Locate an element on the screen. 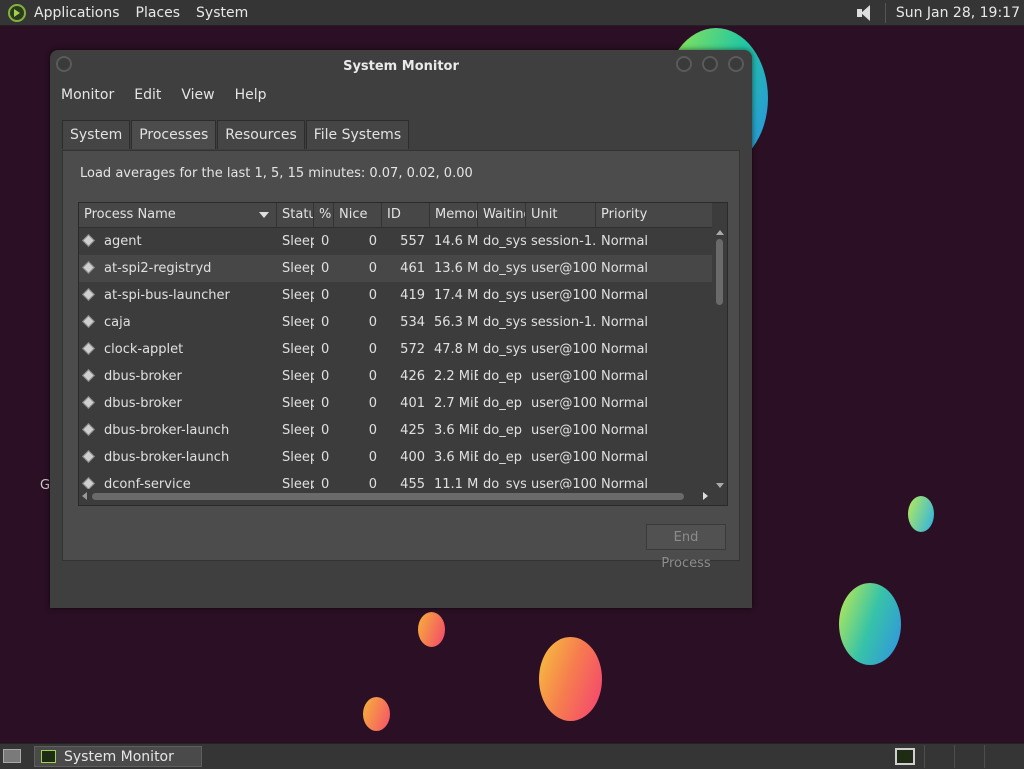 This screenshot has height=769, width=1024. mate-logo-icon is located at coordinates (17, 12).